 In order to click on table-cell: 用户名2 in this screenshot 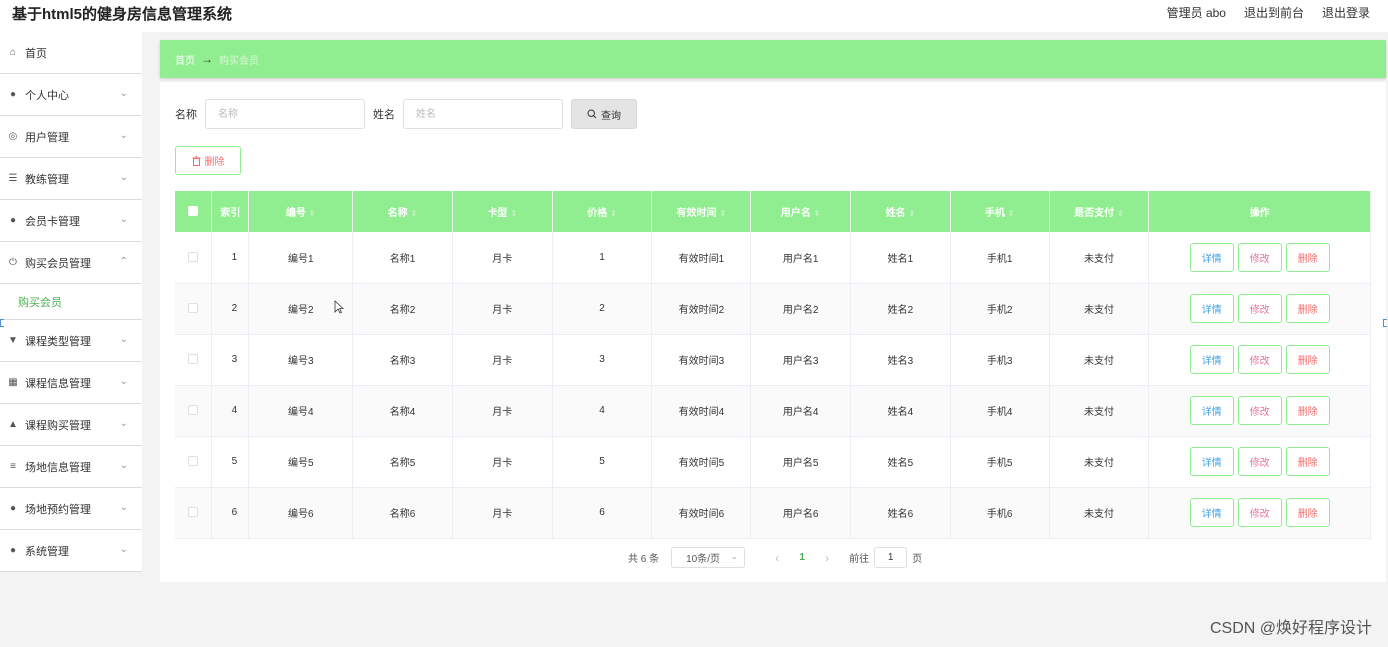, I will do `click(801, 309)`.